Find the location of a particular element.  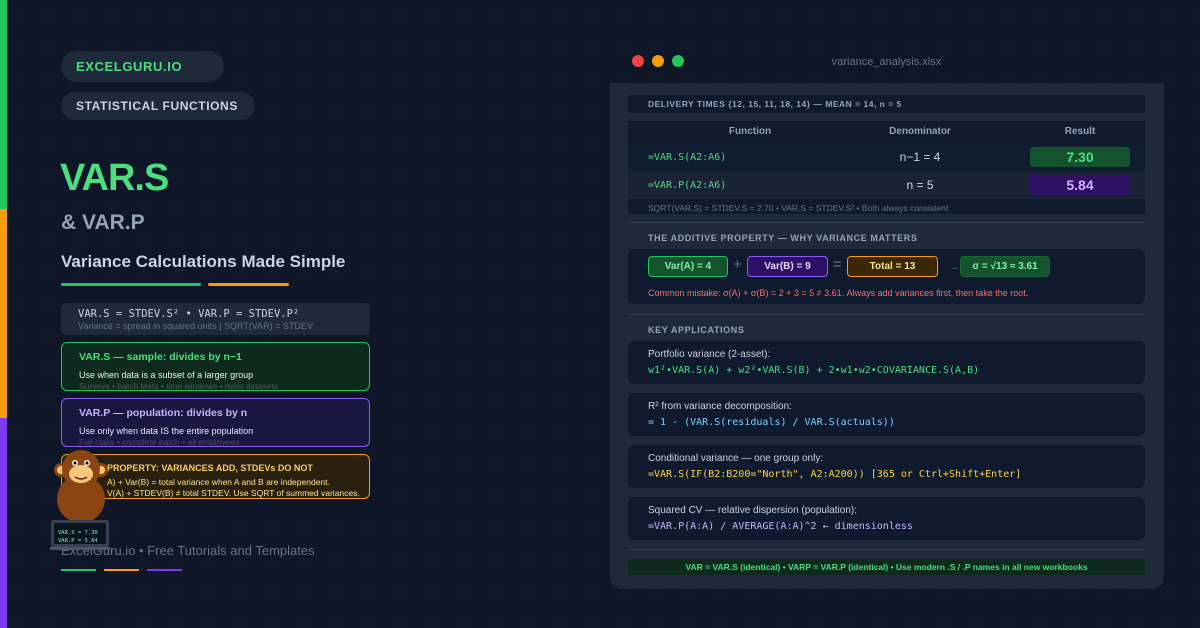

brand-badge: EXCELGURU.IO is located at coordinates (142, 66).